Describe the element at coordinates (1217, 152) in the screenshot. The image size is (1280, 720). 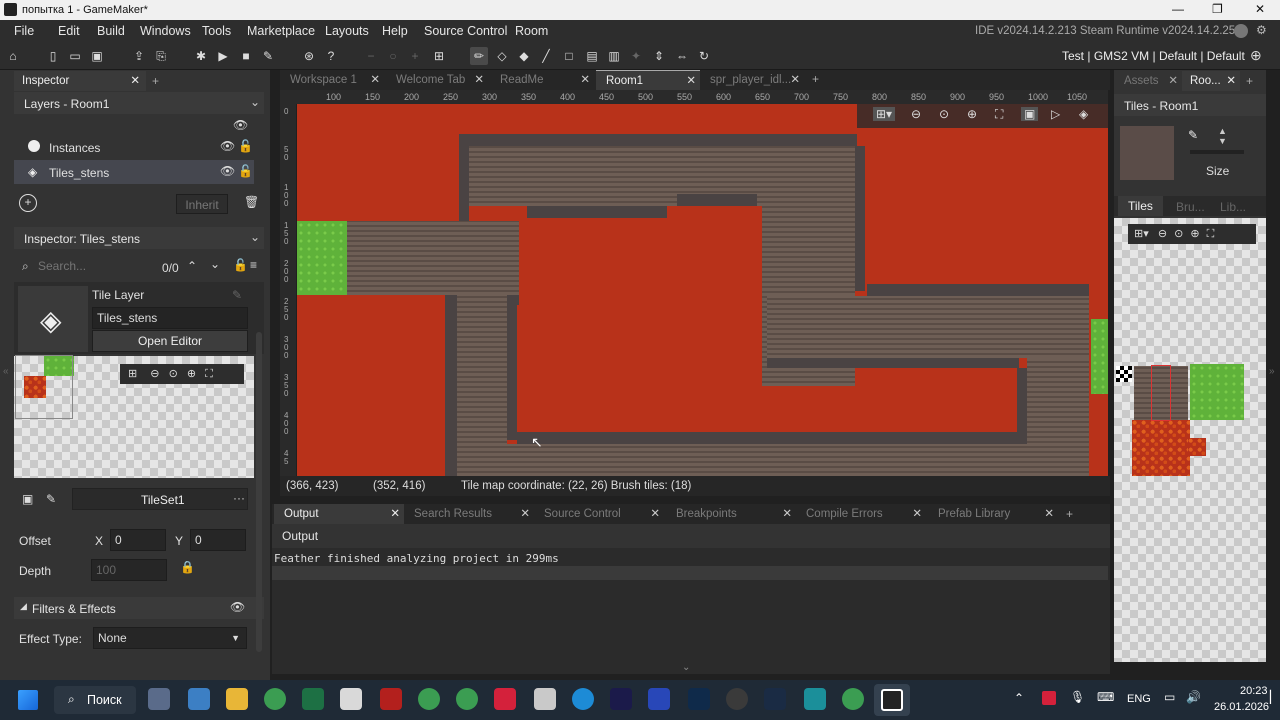
I see `size-slider` at that location.